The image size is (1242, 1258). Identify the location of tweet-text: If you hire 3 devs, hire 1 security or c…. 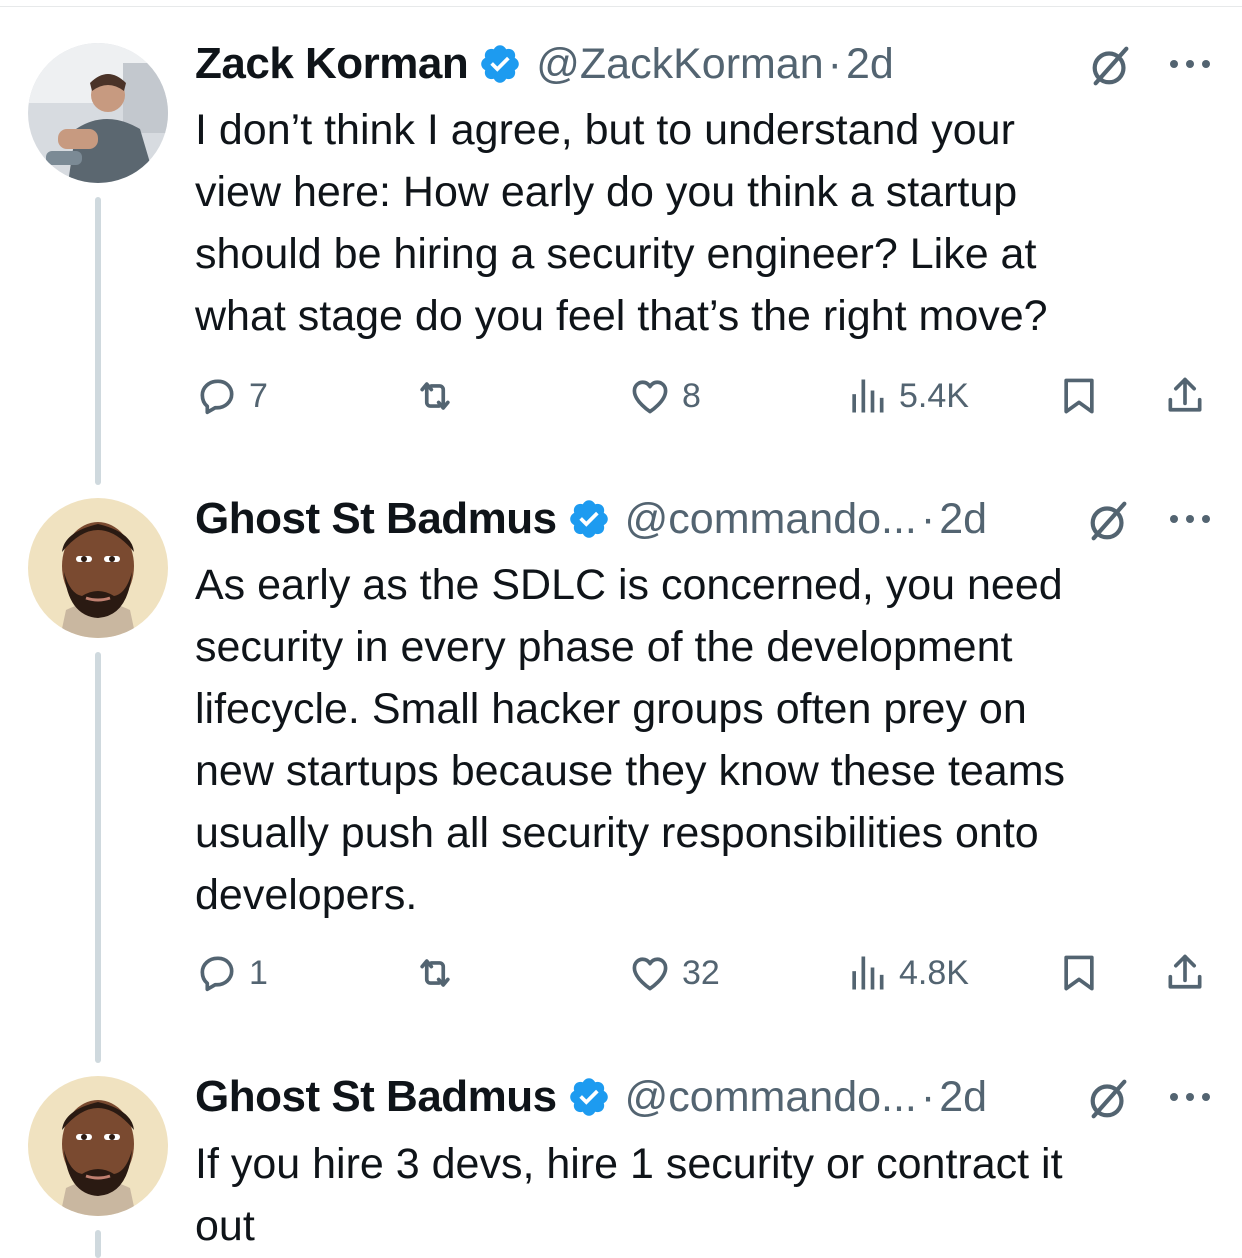
(629, 1195).